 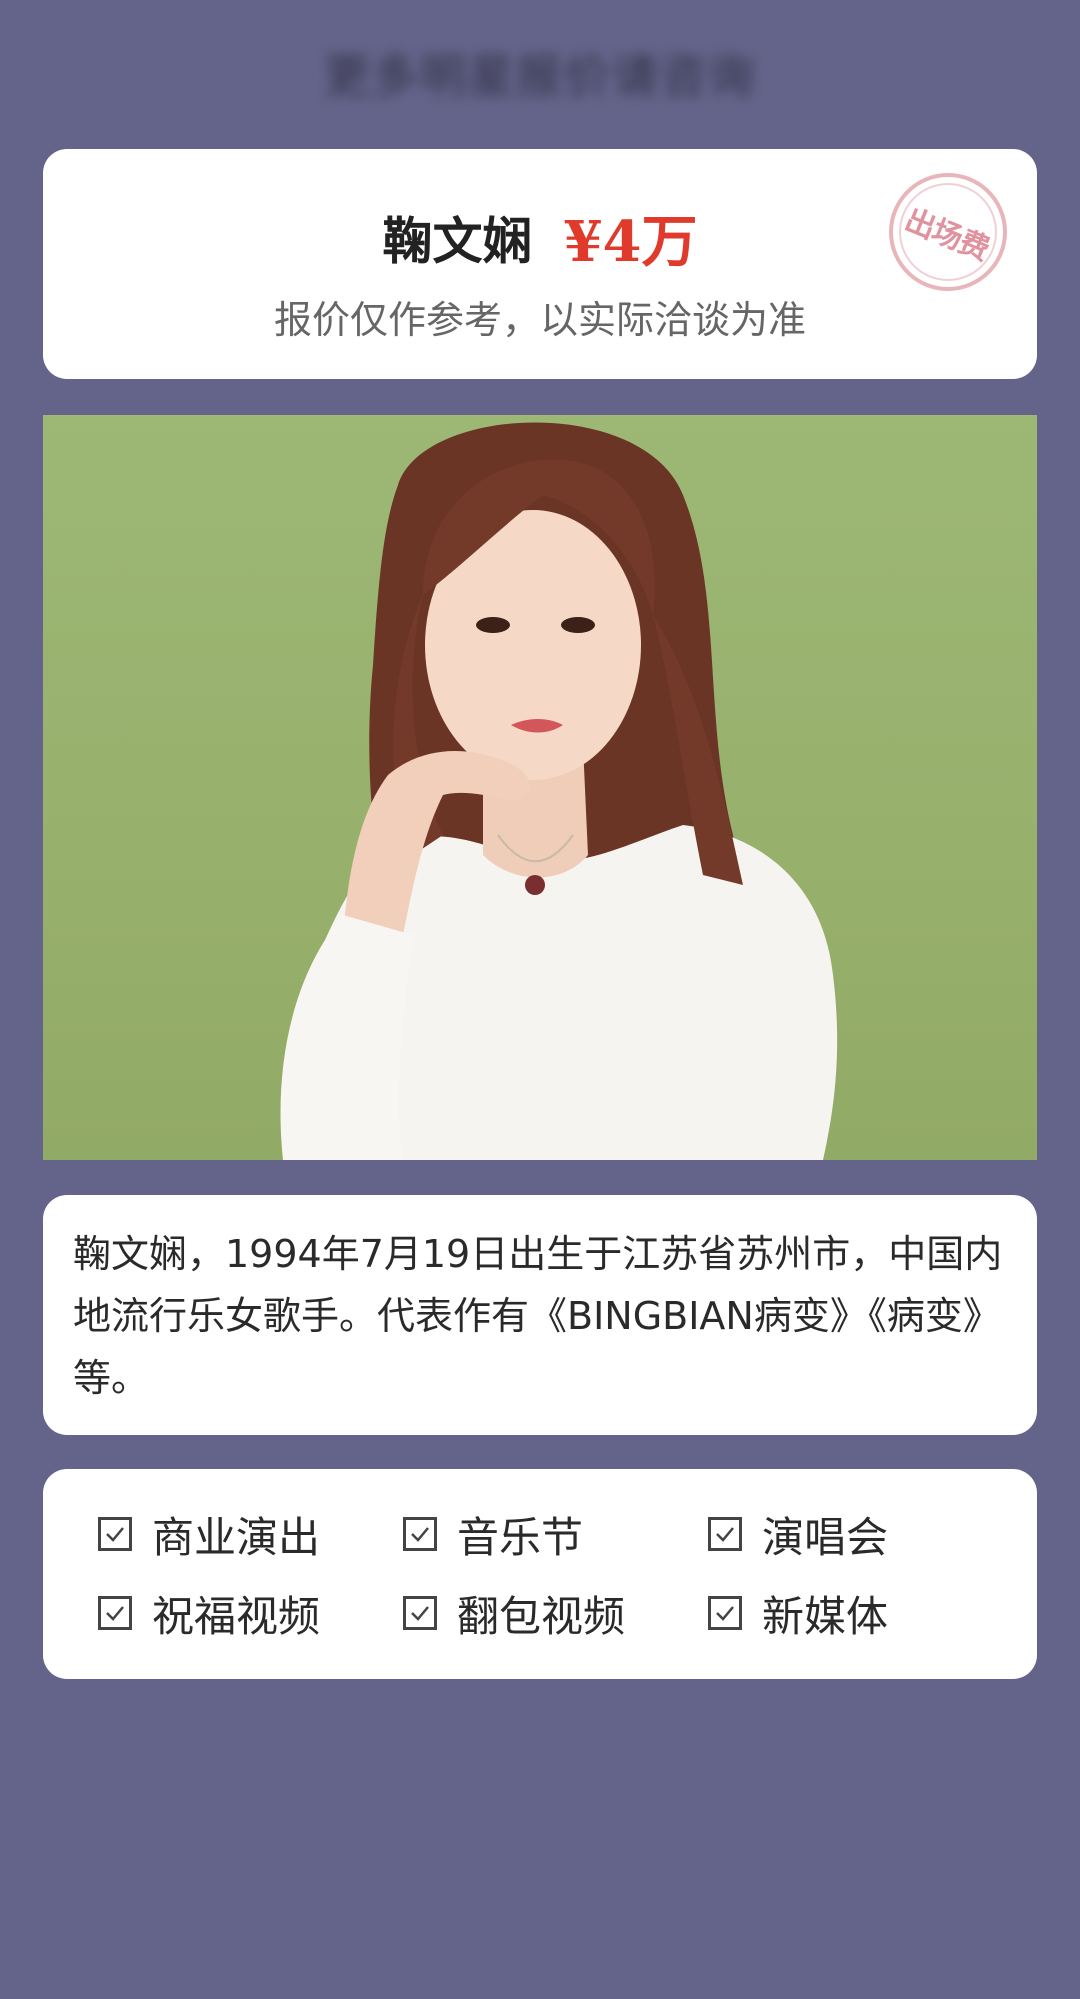 What do you see at coordinates (540, 76) in the screenshot?
I see `blurred-header-title: 更多明星报价请咨询` at bounding box center [540, 76].